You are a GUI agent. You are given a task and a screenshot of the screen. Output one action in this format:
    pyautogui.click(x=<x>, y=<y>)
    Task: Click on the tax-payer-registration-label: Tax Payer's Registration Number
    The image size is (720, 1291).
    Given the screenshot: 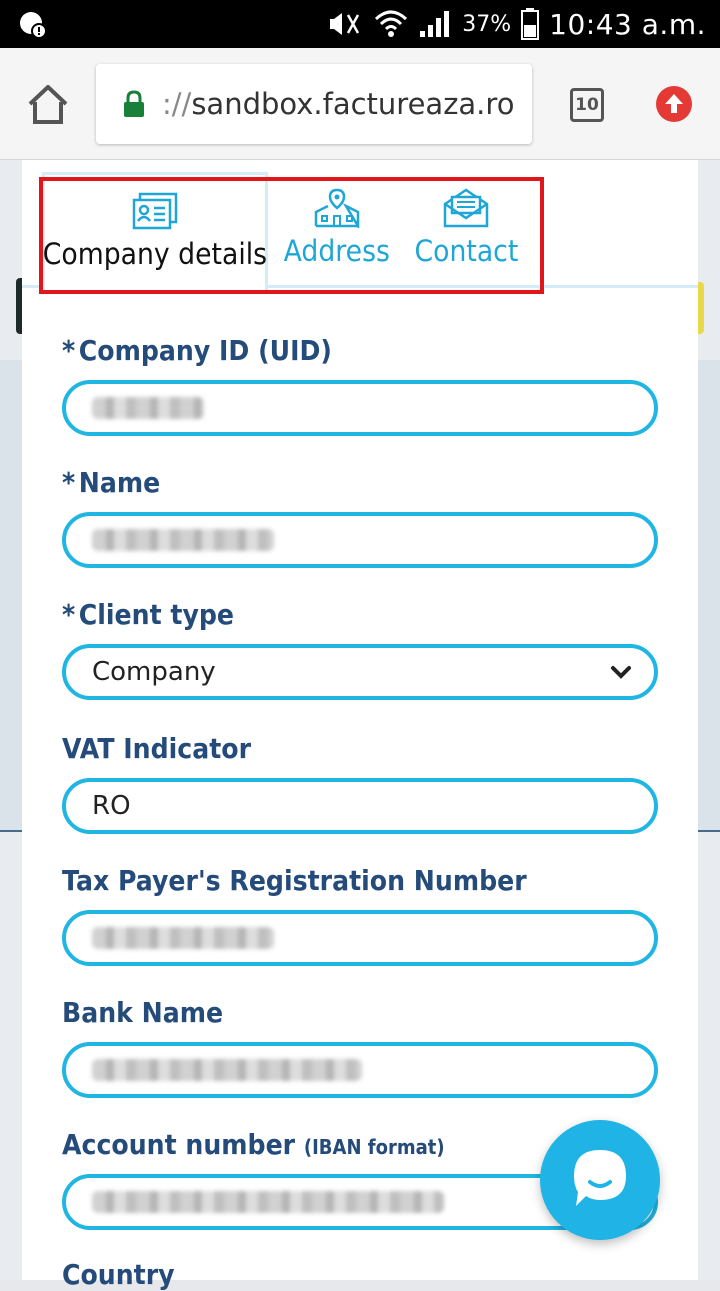 What is the action you would take?
    pyautogui.click(x=294, y=880)
    